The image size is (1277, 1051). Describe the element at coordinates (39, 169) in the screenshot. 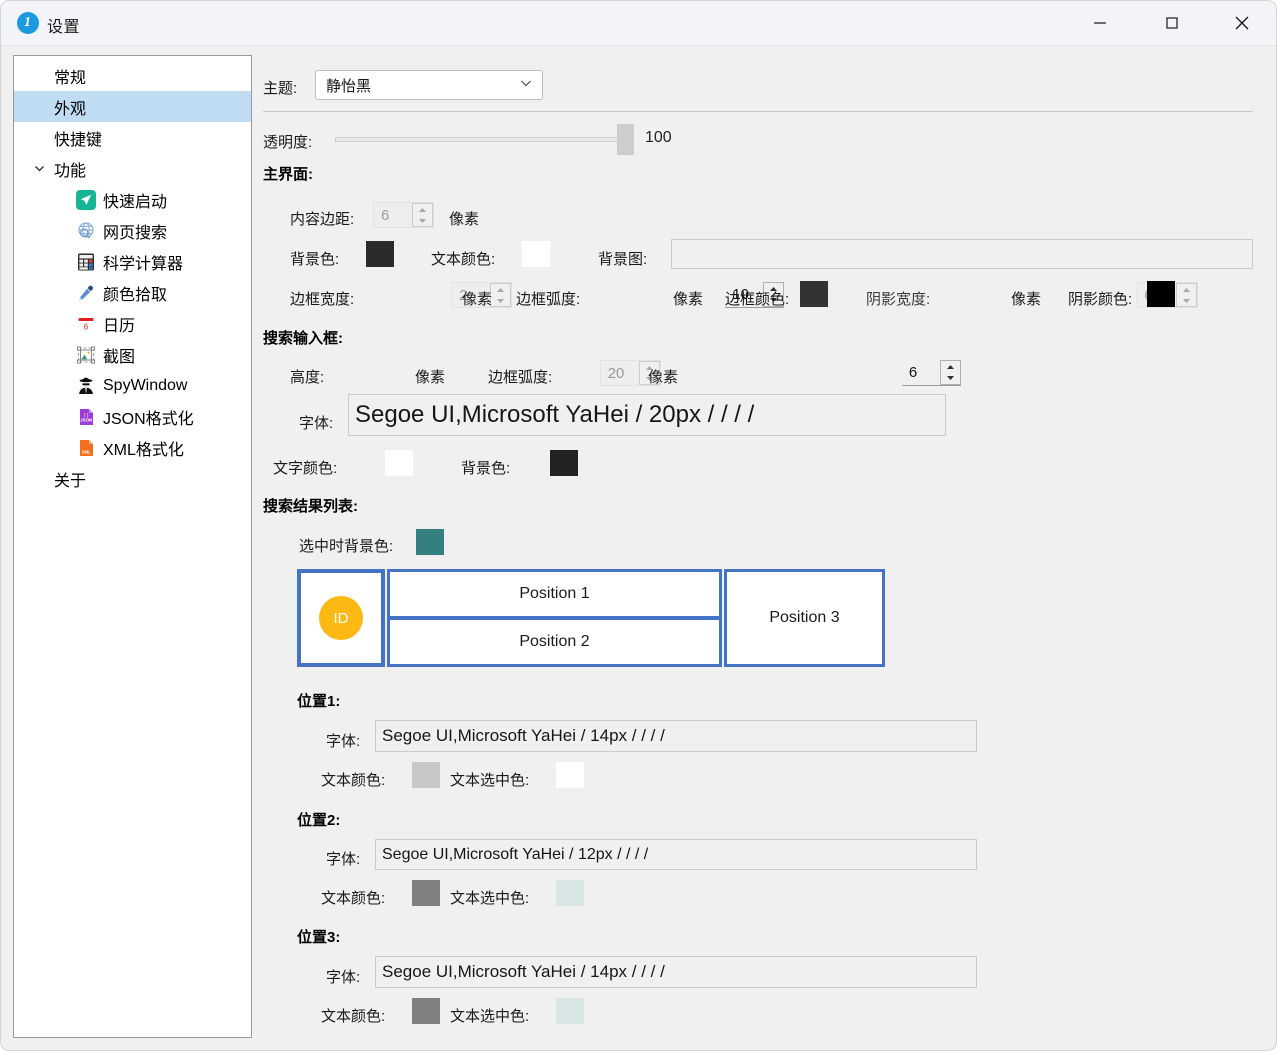

I see `chevron-down-icon` at that location.